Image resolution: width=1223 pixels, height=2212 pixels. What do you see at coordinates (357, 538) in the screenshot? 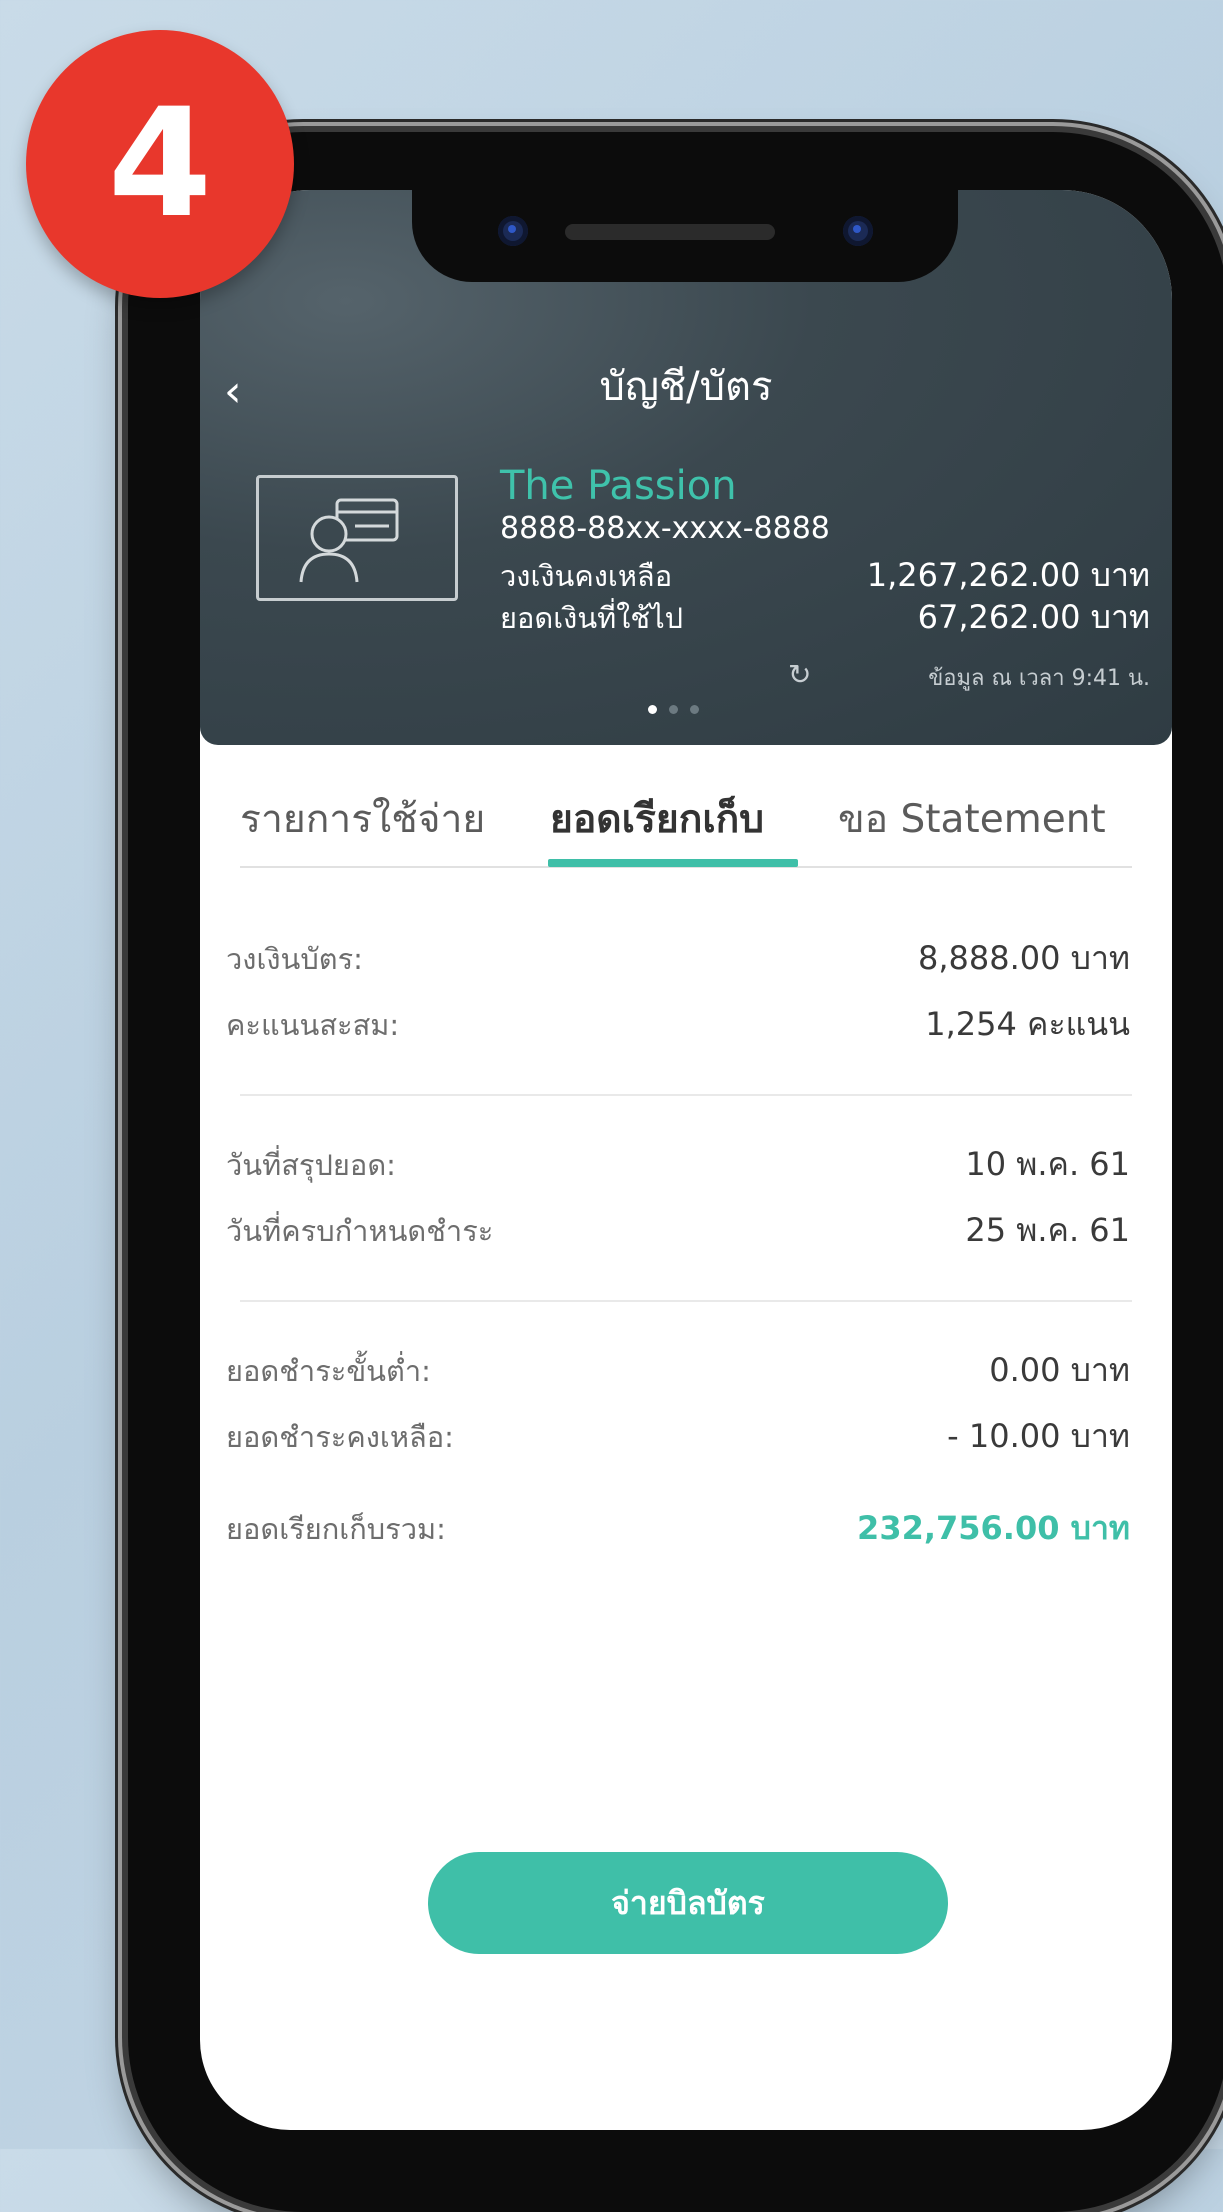
I see `card-holder-icon` at bounding box center [357, 538].